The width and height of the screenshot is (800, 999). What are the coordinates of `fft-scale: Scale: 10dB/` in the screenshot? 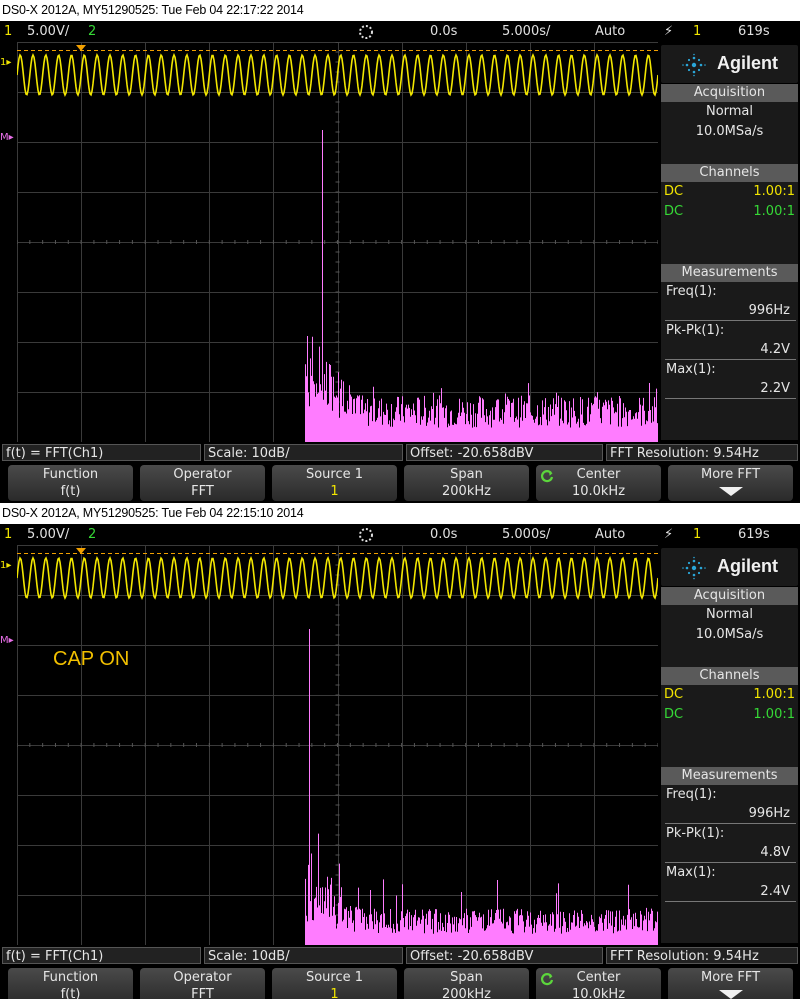 It's located at (303, 955).